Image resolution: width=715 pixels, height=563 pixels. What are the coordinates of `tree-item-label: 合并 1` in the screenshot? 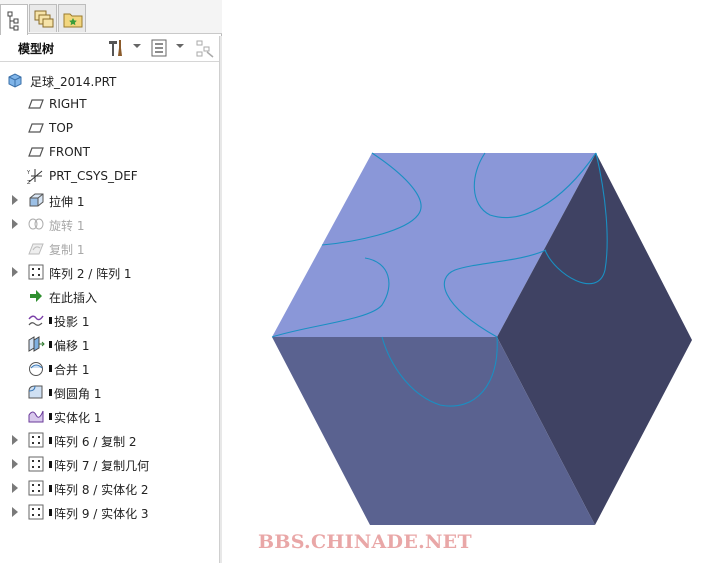 It's located at (69, 369).